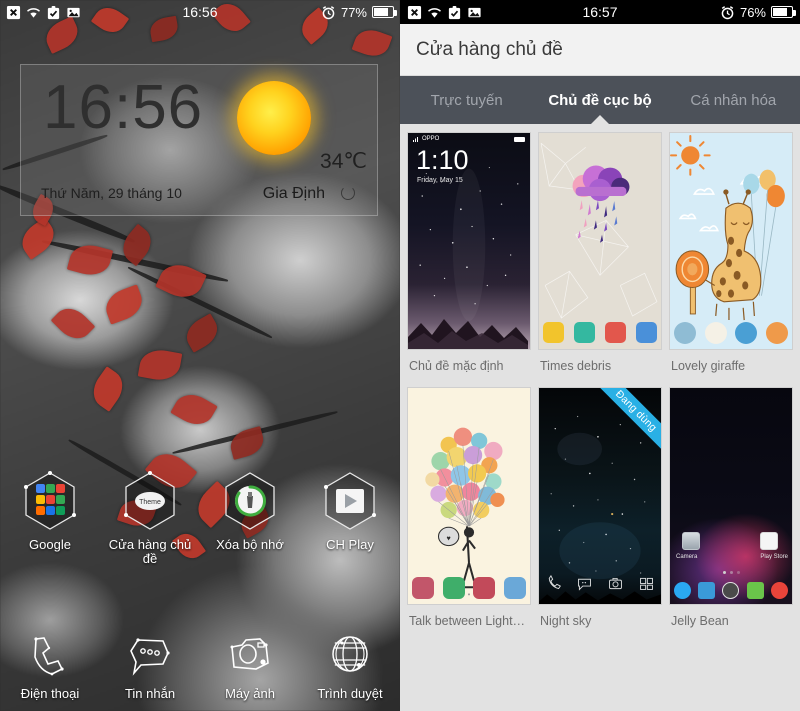 This screenshot has width=800, height=711. I want to click on rain-cloud-icon, so click(601, 204).